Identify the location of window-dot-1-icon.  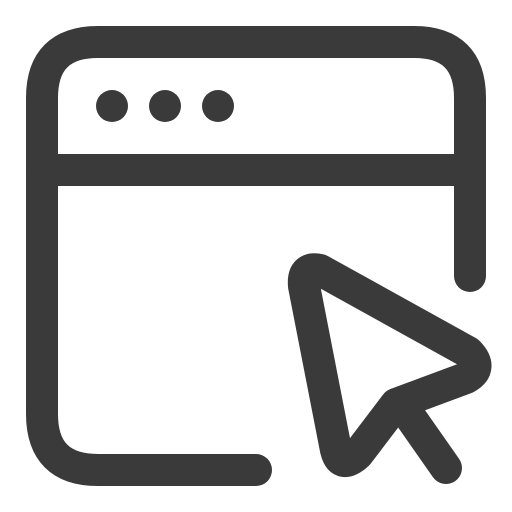
(112, 106).